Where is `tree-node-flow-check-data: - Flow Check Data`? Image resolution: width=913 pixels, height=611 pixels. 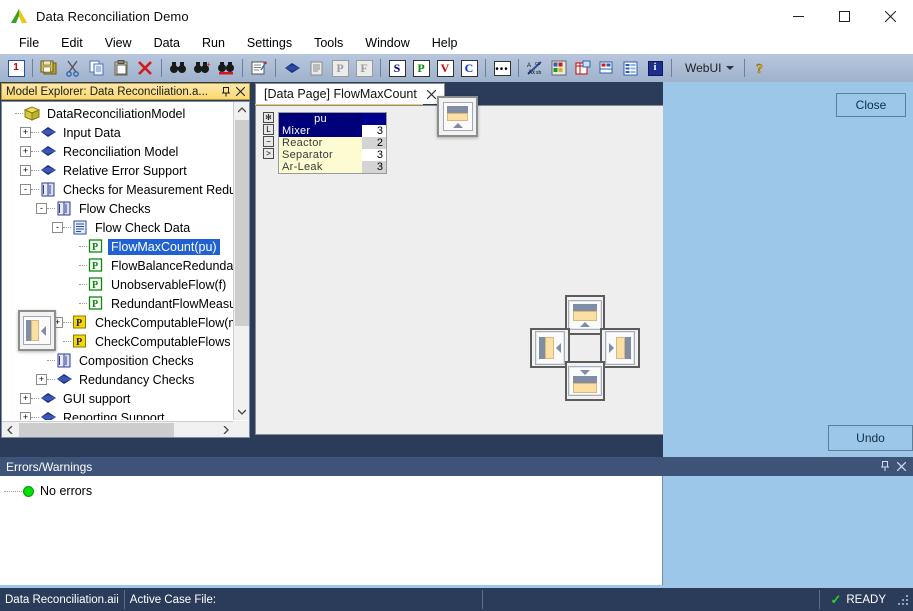
tree-node-flow-check-data: - Flow Check Data is located at coordinates (118, 227).